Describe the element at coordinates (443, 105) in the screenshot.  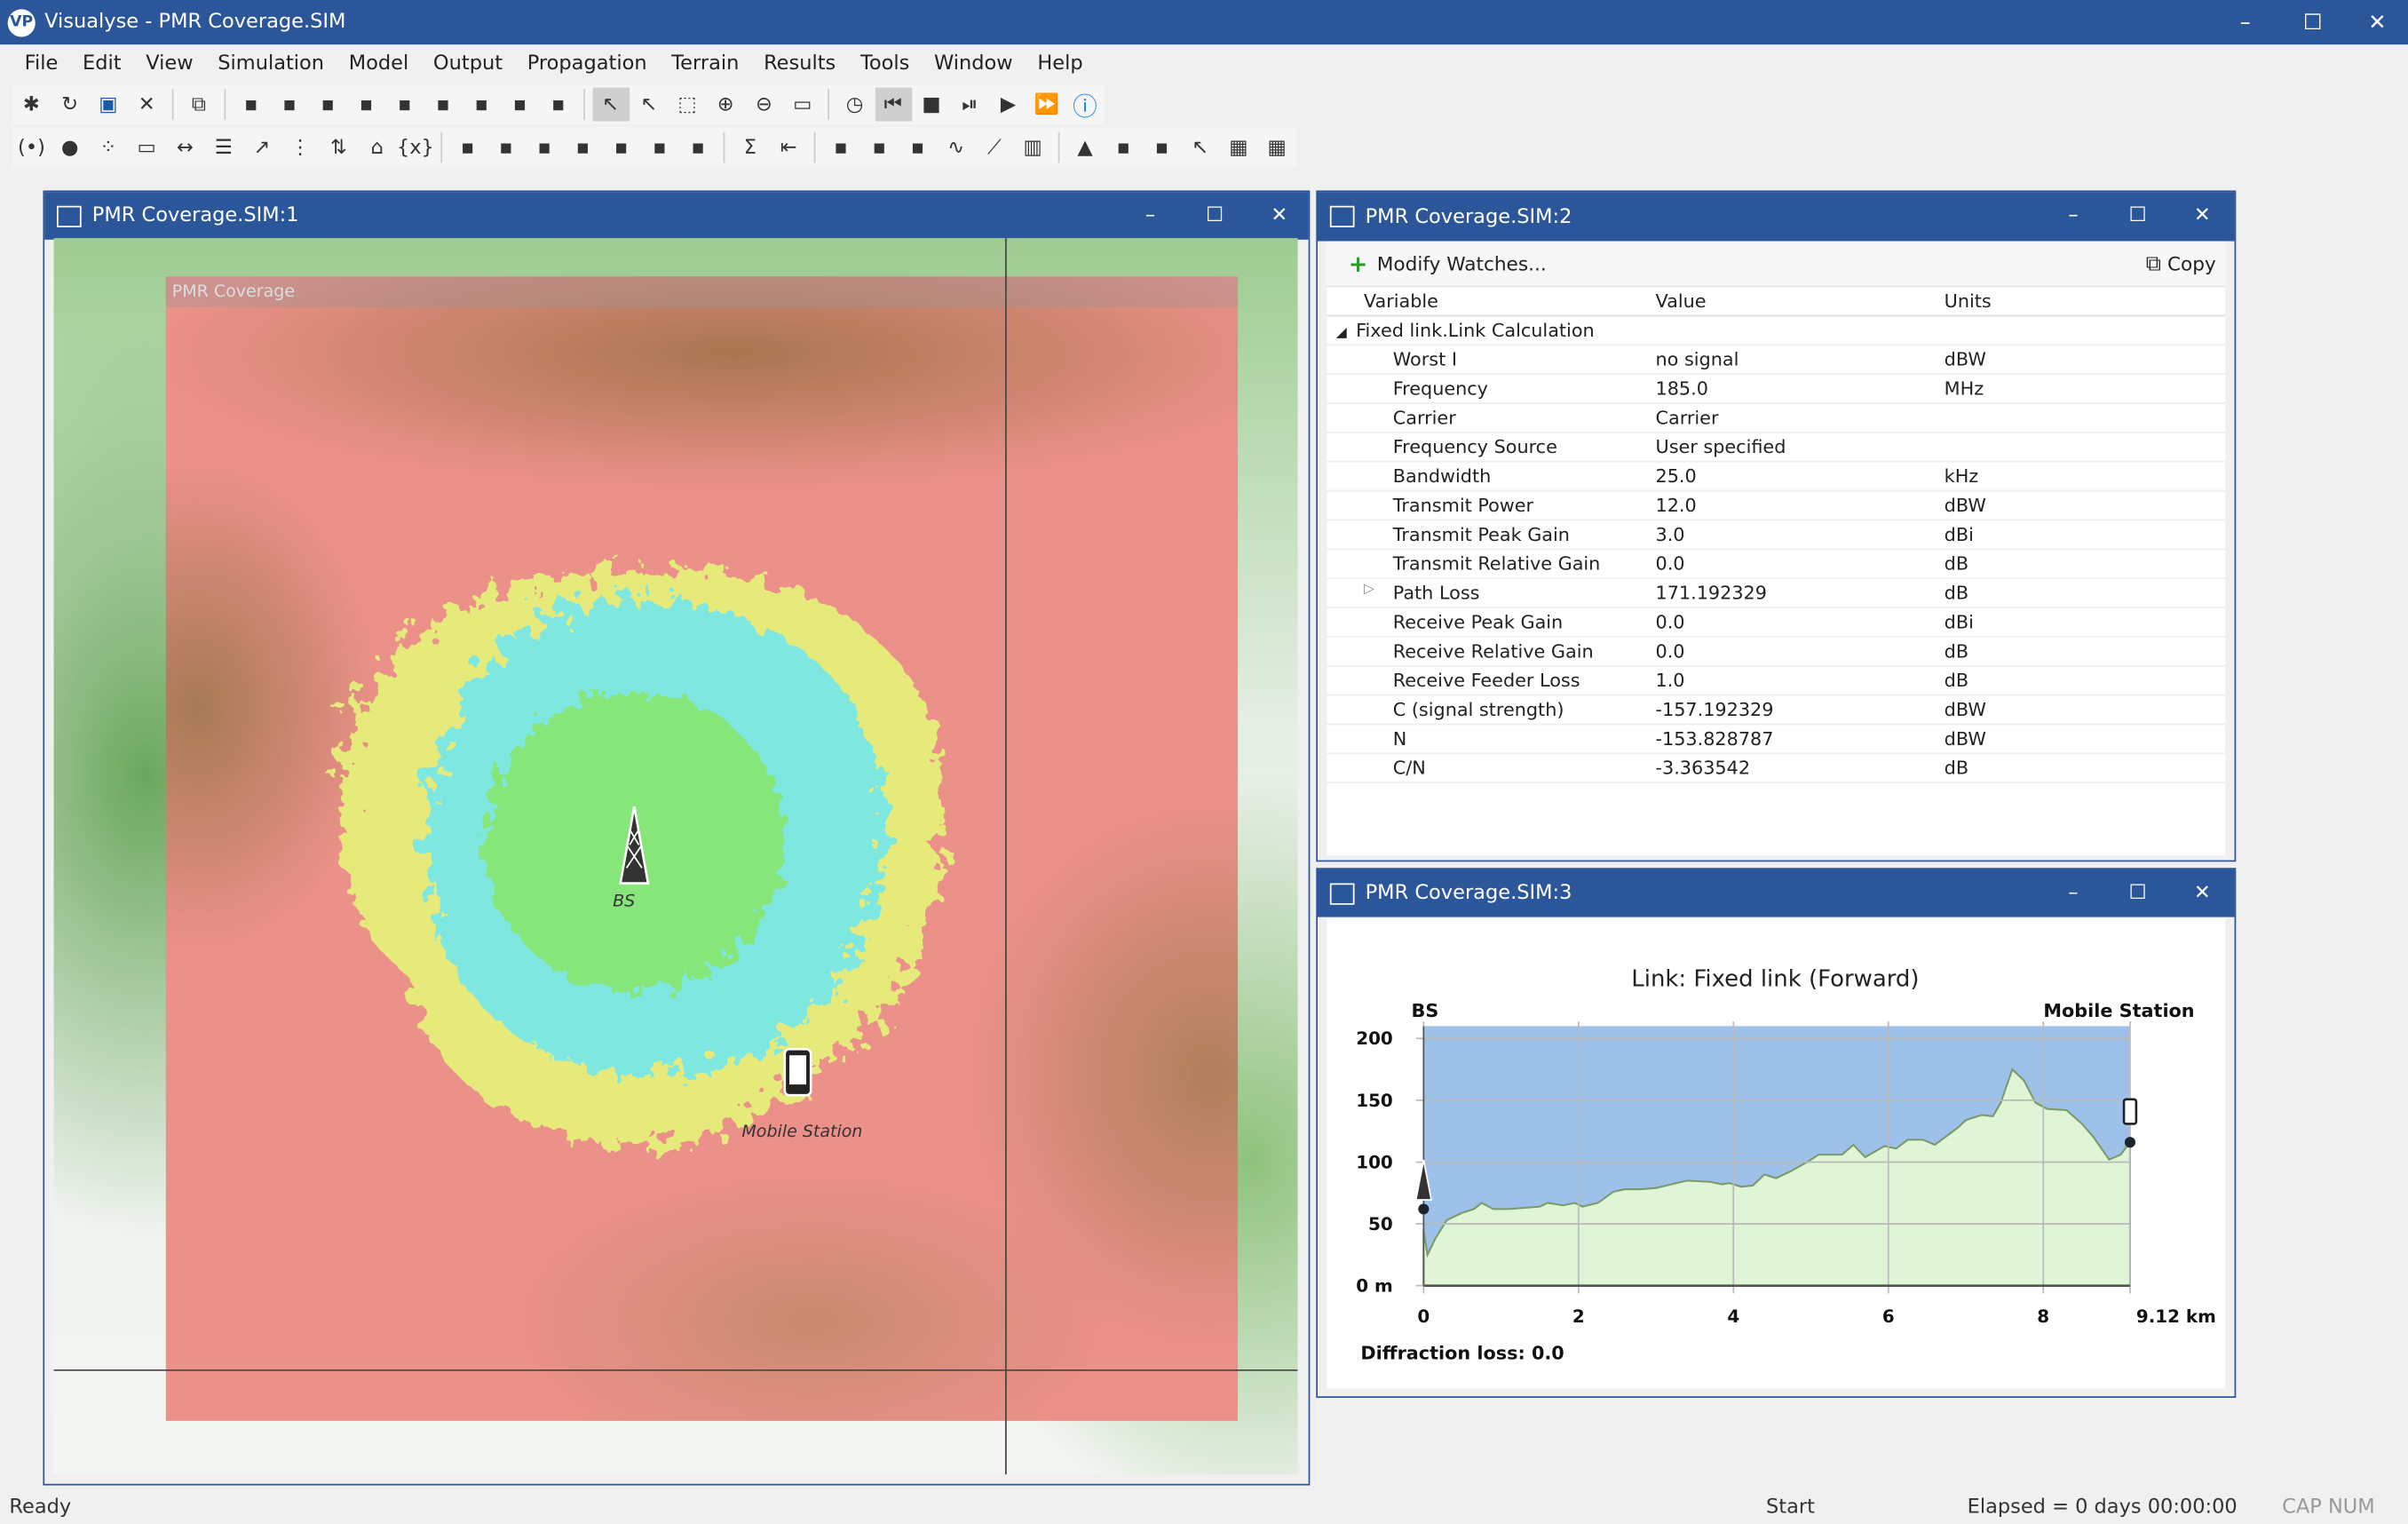
I see `terrain-window-icon: ▪` at that location.